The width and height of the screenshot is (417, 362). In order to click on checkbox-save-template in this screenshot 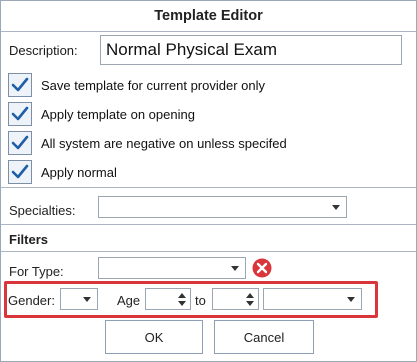, I will do `click(20, 85)`.